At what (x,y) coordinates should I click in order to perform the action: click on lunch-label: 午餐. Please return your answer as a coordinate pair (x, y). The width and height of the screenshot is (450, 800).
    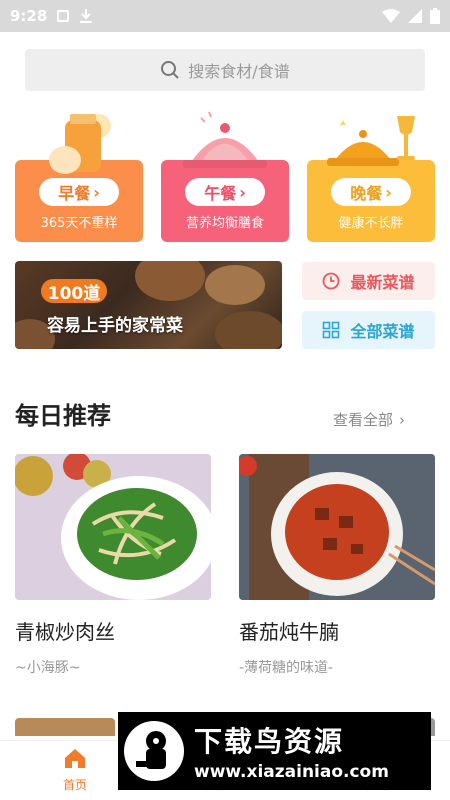
    Looking at the image, I should click on (220, 193).